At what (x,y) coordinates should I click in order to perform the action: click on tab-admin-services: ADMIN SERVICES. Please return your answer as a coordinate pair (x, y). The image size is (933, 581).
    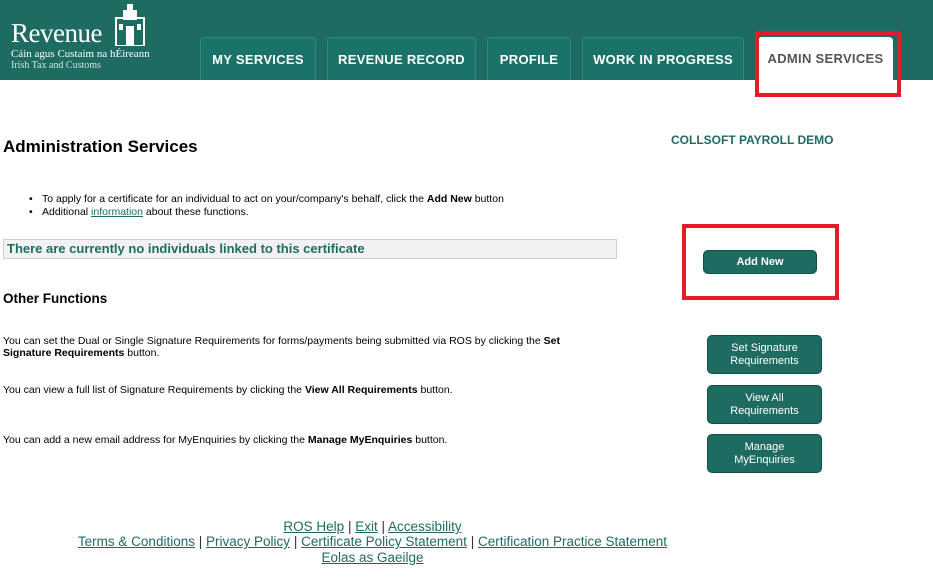
    Looking at the image, I should click on (825, 65).